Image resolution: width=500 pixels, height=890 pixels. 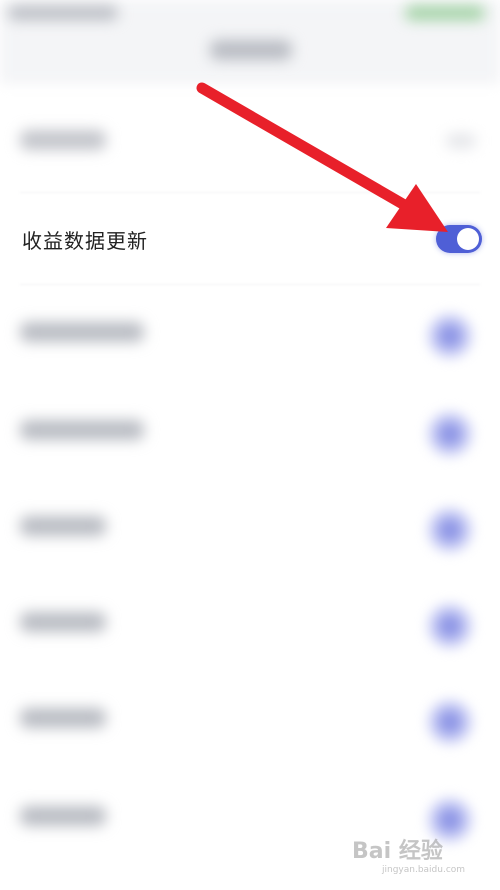 What do you see at coordinates (424, 870) in the screenshot?
I see `watermark-url: jingyan.baidu.com` at bounding box center [424, 870].